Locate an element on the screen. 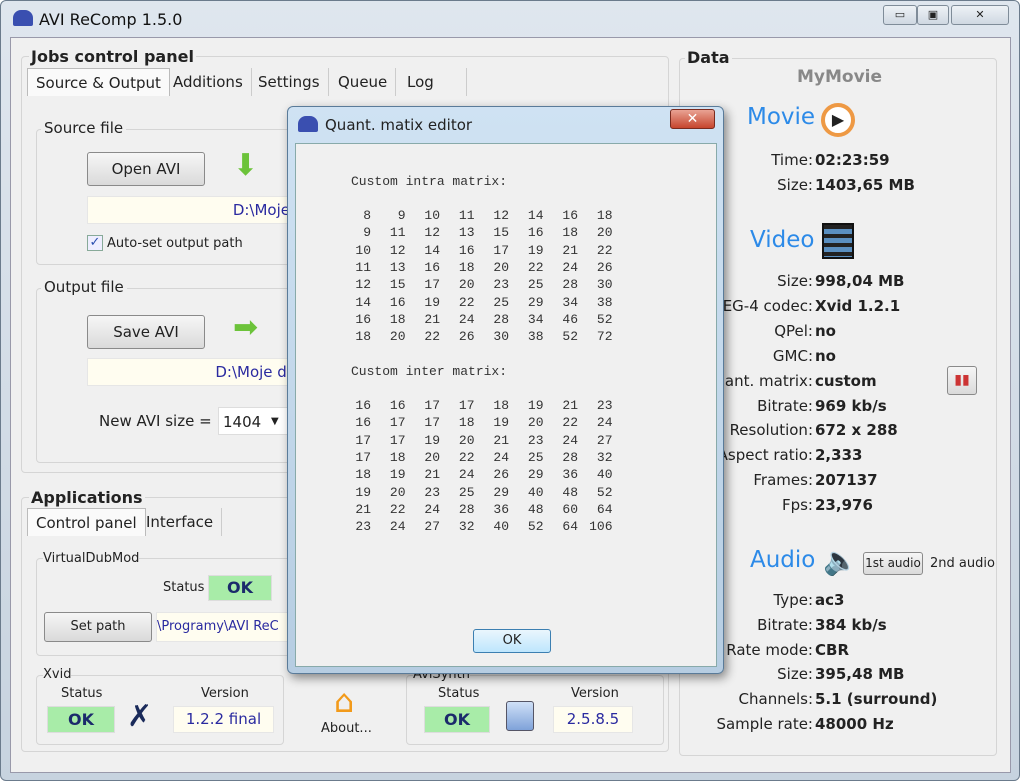 This screenshot has width=1020, height=781. inter-matrix-cell: 26 is located at coordinates (501, 475).